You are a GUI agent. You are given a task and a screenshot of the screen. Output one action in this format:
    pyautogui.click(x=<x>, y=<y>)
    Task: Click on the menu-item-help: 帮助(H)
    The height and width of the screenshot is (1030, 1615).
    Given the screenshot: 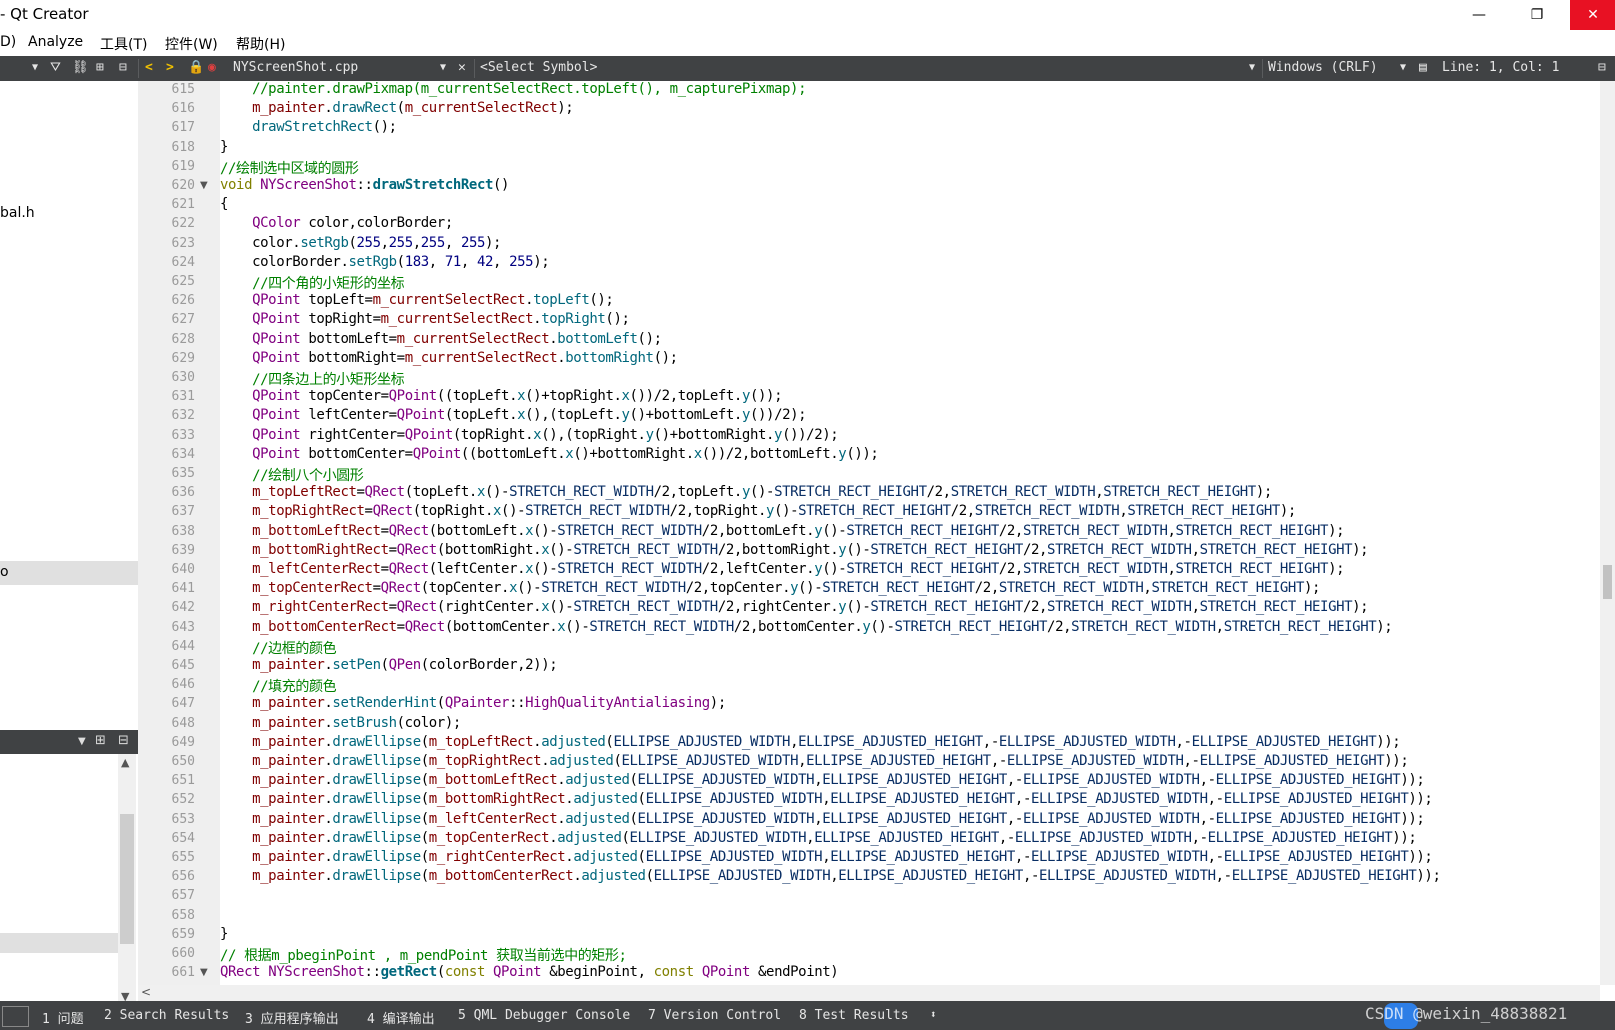 What is the action you would take?
    pyautogui.click(x=260, y=44)
    